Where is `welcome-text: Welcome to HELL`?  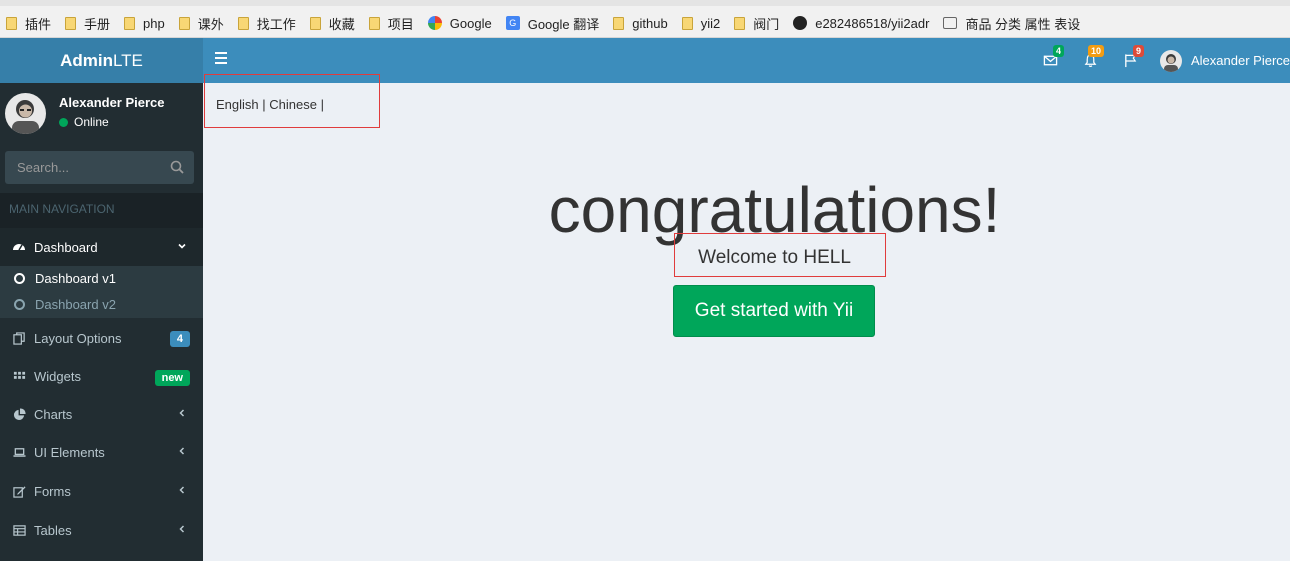 welcome-text: Welcome to HELL is located at coordinates (774, 257).